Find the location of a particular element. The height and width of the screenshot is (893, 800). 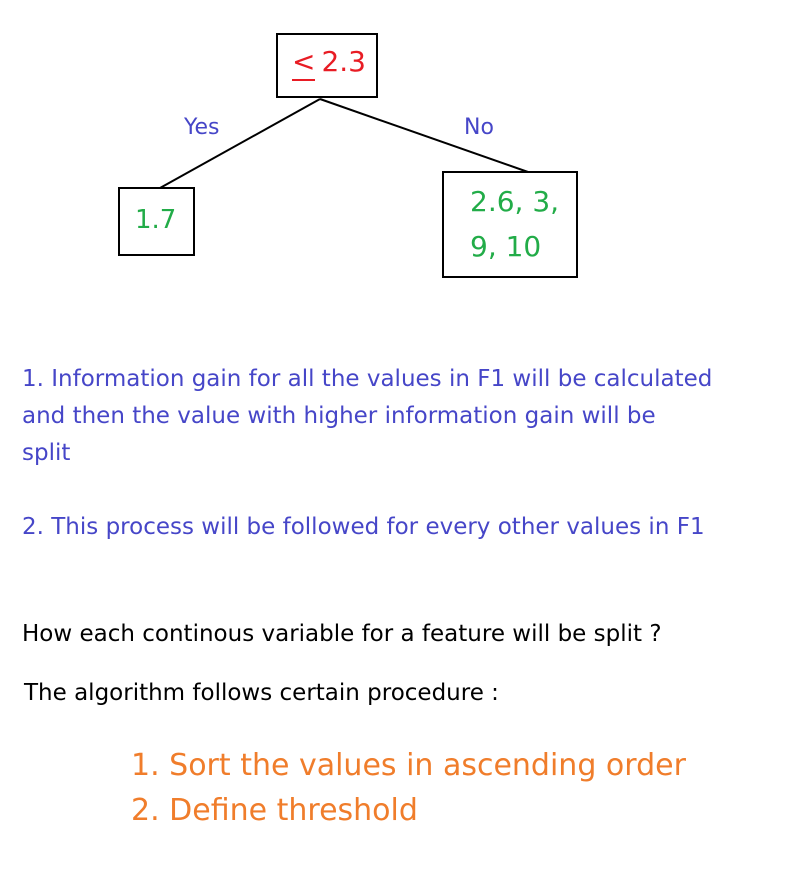

edge-no-line is located at coordinates (424, 135).